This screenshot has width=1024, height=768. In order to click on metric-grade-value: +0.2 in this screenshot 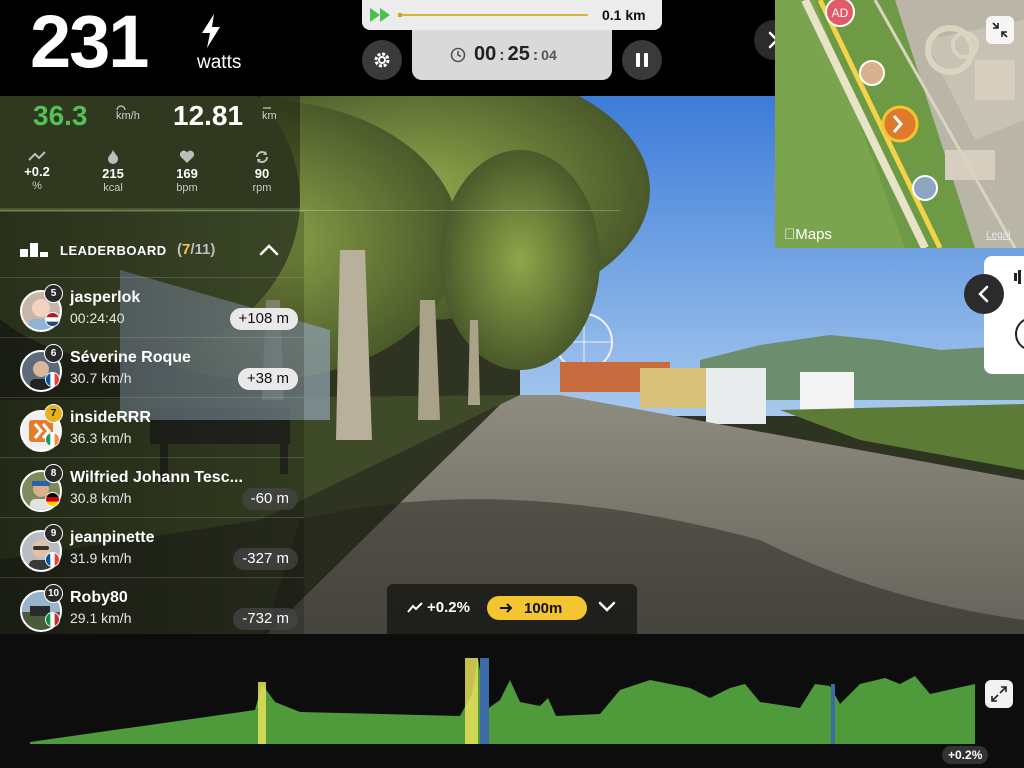, I will do `click(37, 171)`.